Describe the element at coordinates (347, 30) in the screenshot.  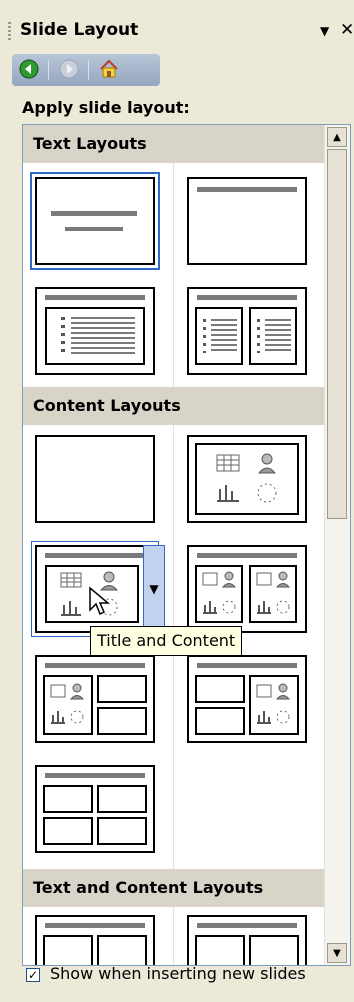
I see `close-icon: ✕` at that location.